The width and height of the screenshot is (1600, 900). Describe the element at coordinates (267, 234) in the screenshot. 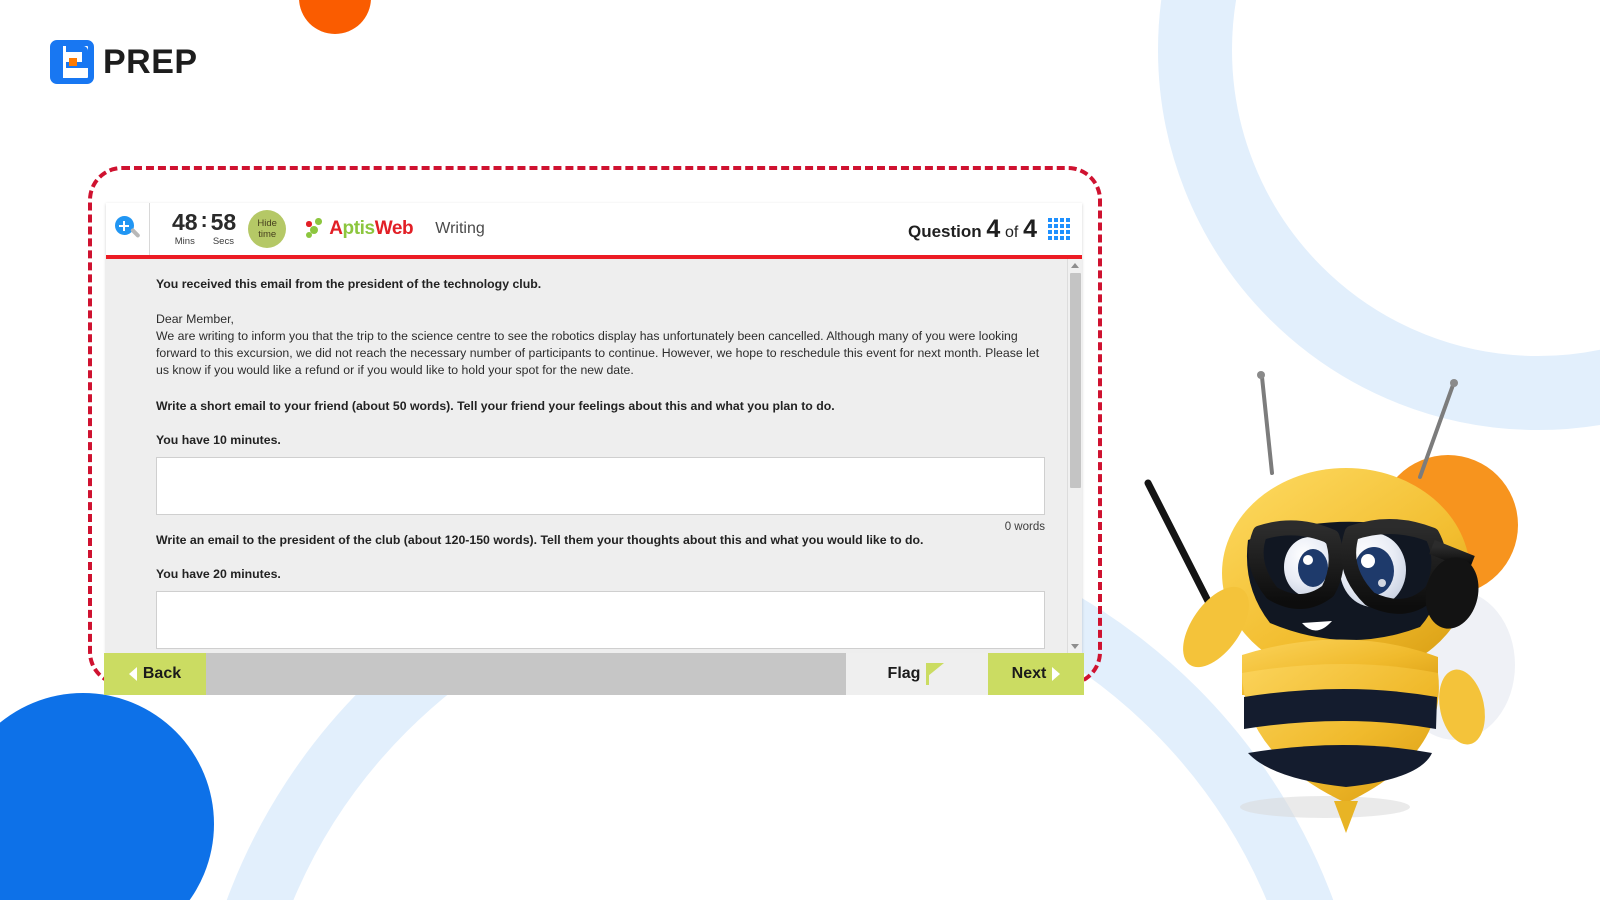

I see `hide-time-label-line2: time` at that location.